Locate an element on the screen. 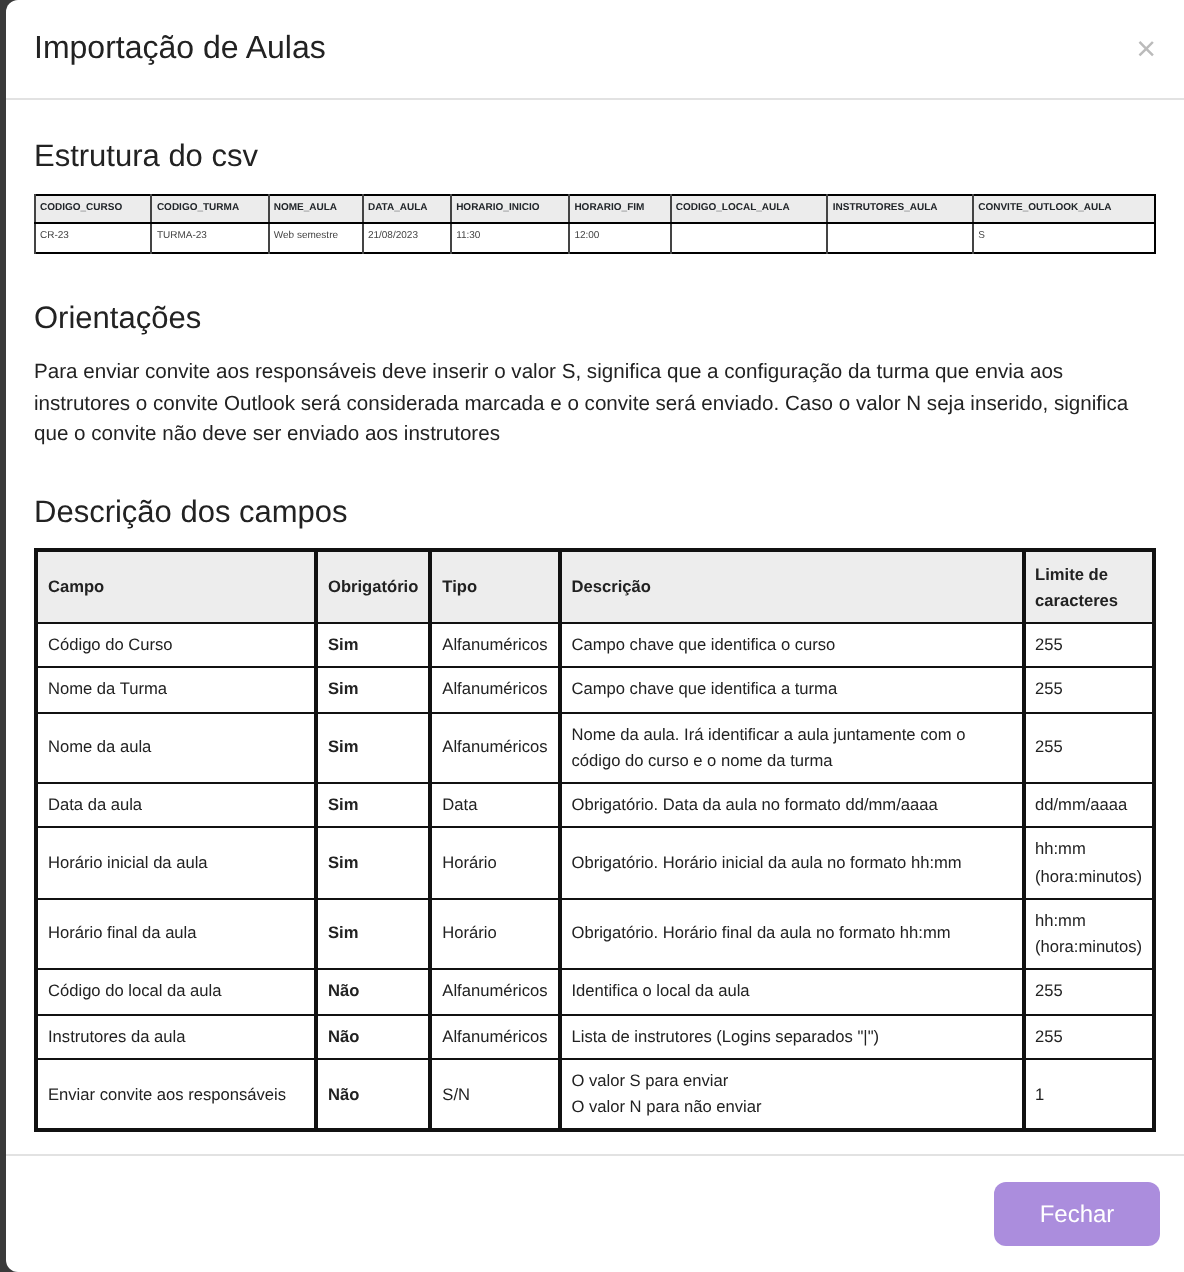  table-cell: Campo chave que identifica o curso is located at coordinates (703, 643).